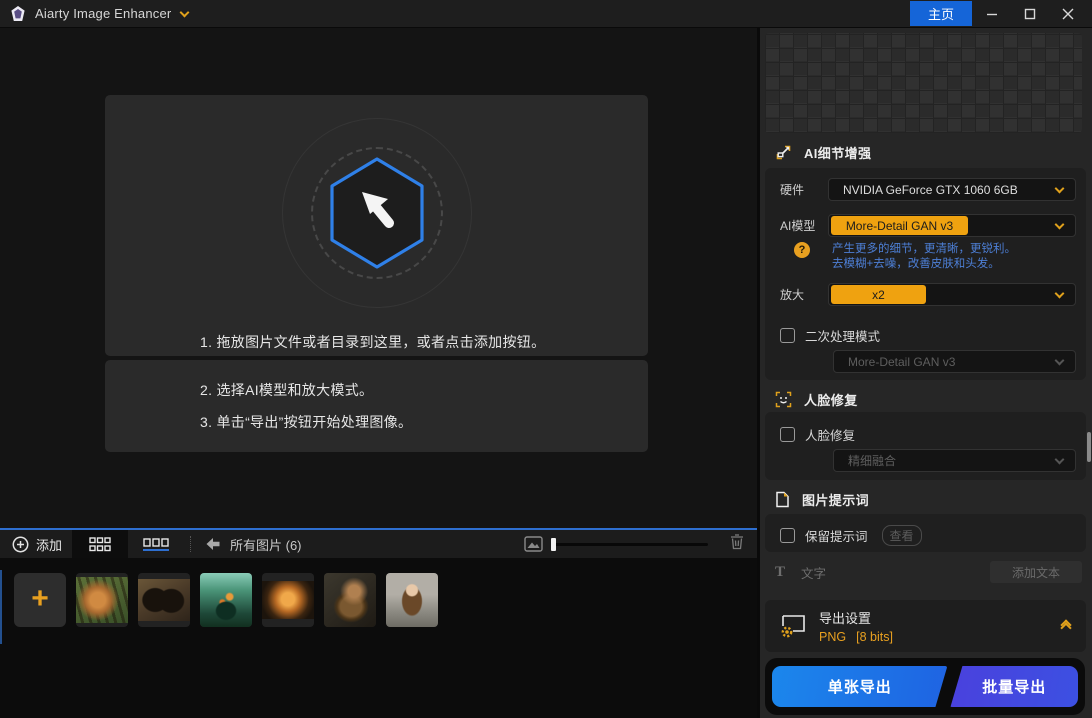 This screenshot has height=718, width=1092. I want to click on face-repair-card: 人脸修复 精细融合, so click(925, 446).